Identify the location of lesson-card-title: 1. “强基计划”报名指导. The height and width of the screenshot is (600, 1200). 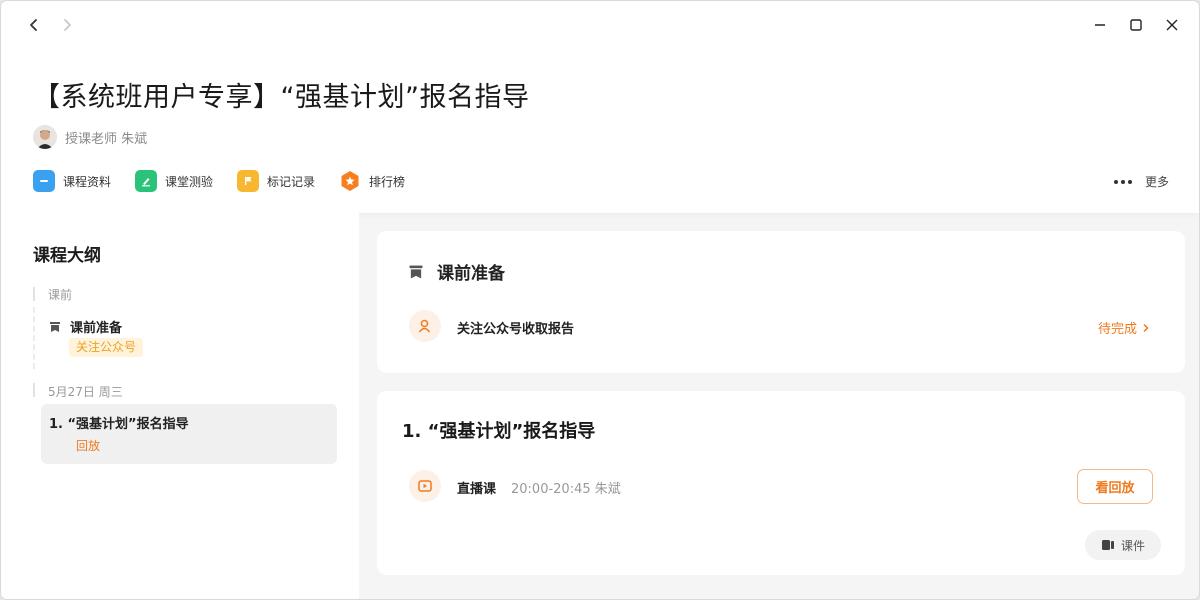
(499, 431).